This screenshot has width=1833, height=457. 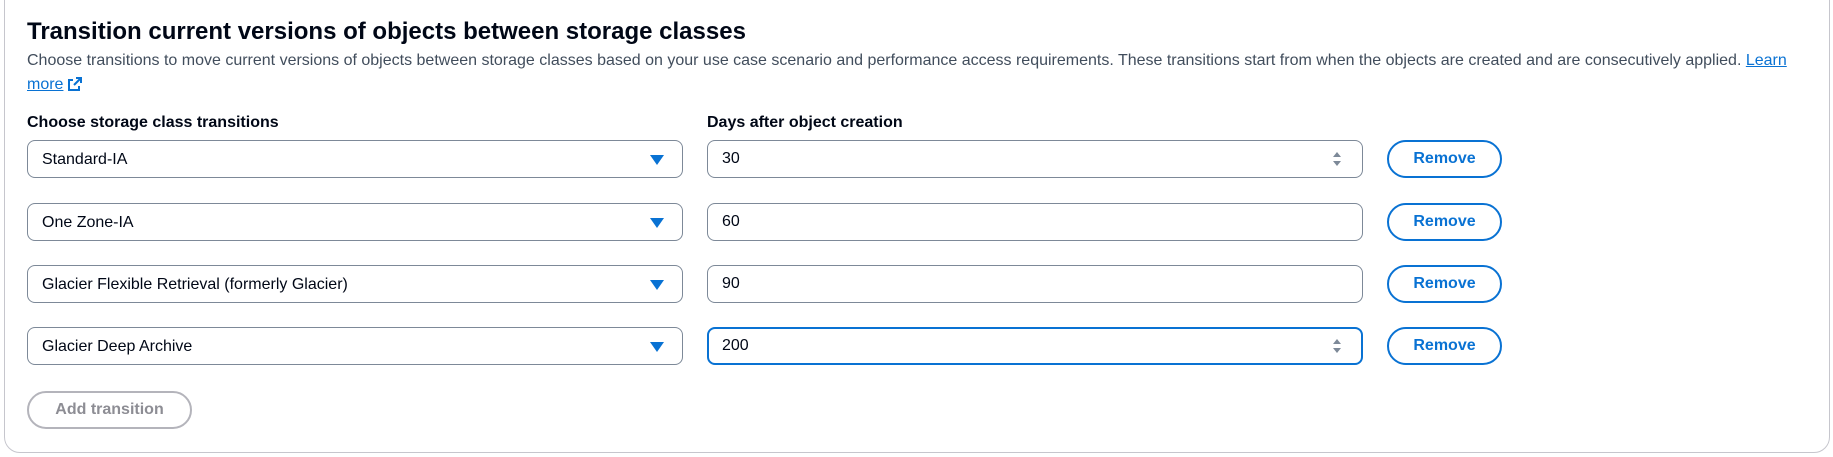 I want to click on storage-class-select: Standard-IA, so click(x=355, y=159).